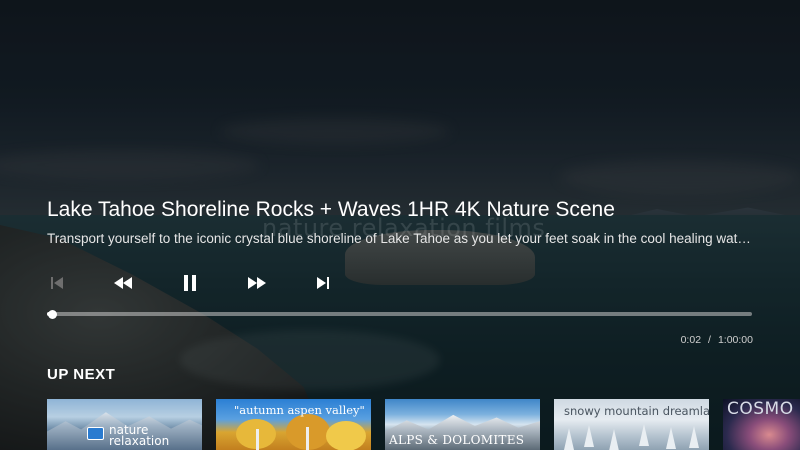  I want to click on rewind-icon, so click(123, 283).